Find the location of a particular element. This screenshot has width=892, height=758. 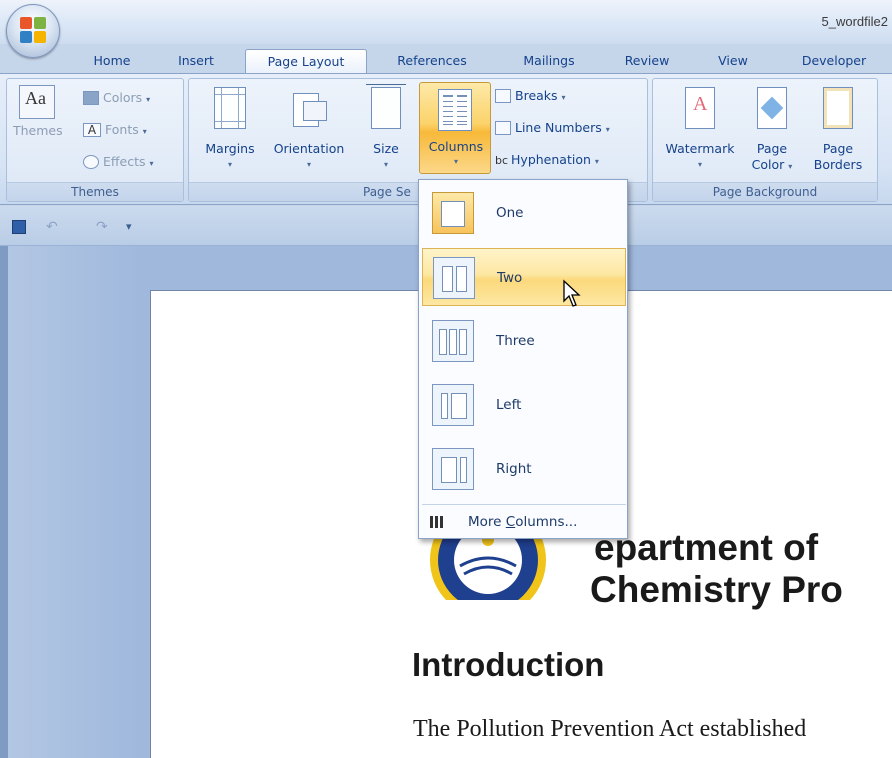

themes-icon: Aa is located at coordinates (37, 102).